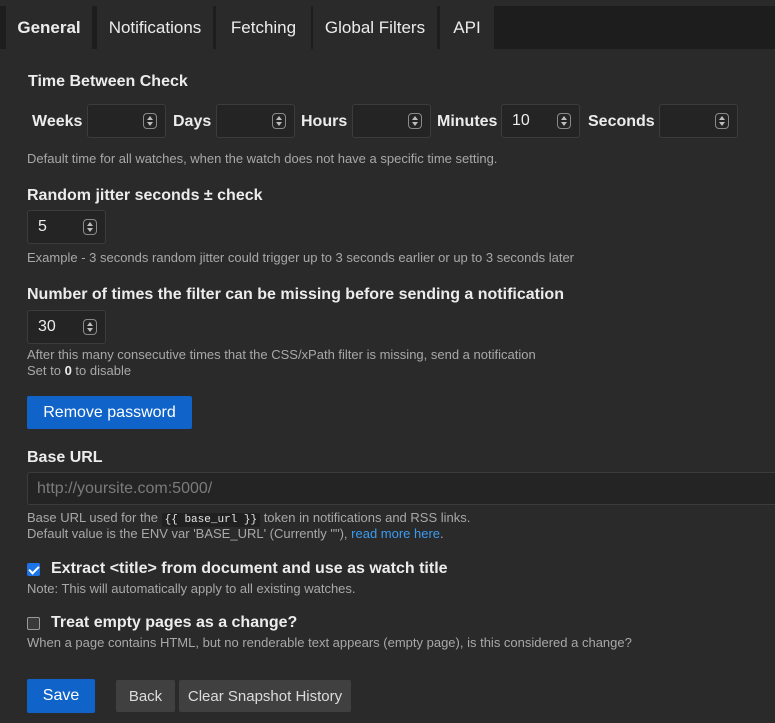 The width and height of the screenshot is (775, 723). Describe the element at coordinates (109, 412) in the screenshot. I see `remove-password-button: Remove password` at that location.